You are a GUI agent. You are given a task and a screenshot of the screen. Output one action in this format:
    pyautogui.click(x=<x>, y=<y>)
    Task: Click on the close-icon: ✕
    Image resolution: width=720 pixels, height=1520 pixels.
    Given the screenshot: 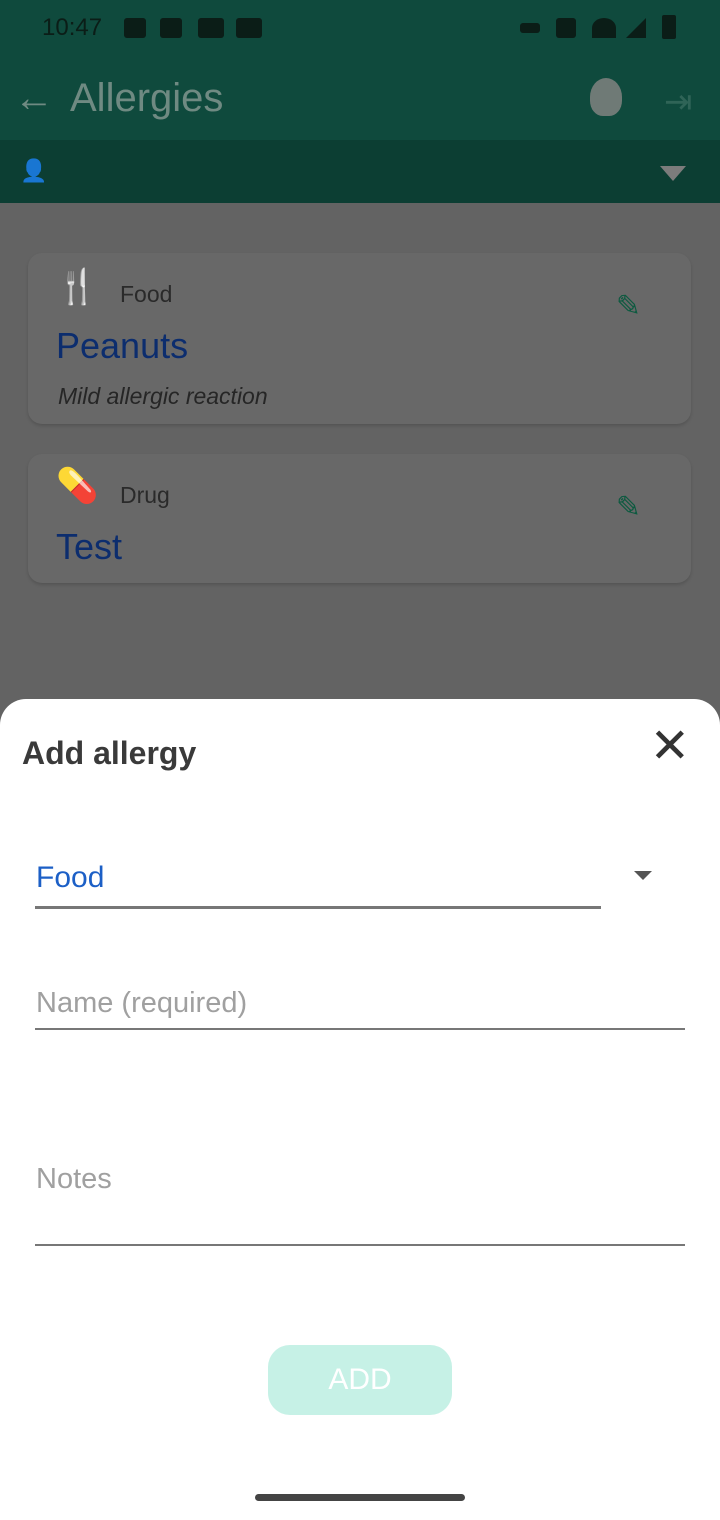 What is the action you would take?
    pyautogui.click(x=670, y=747)
    